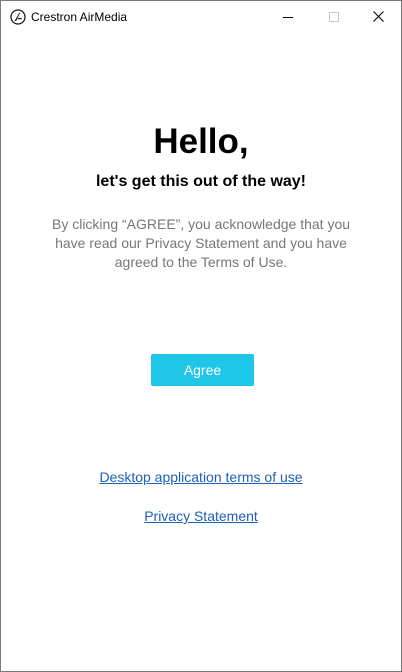  Describe the element at coordinates (201, 16) in the screenshot. I see `title-bar: Crestron AirMedia` at that location.